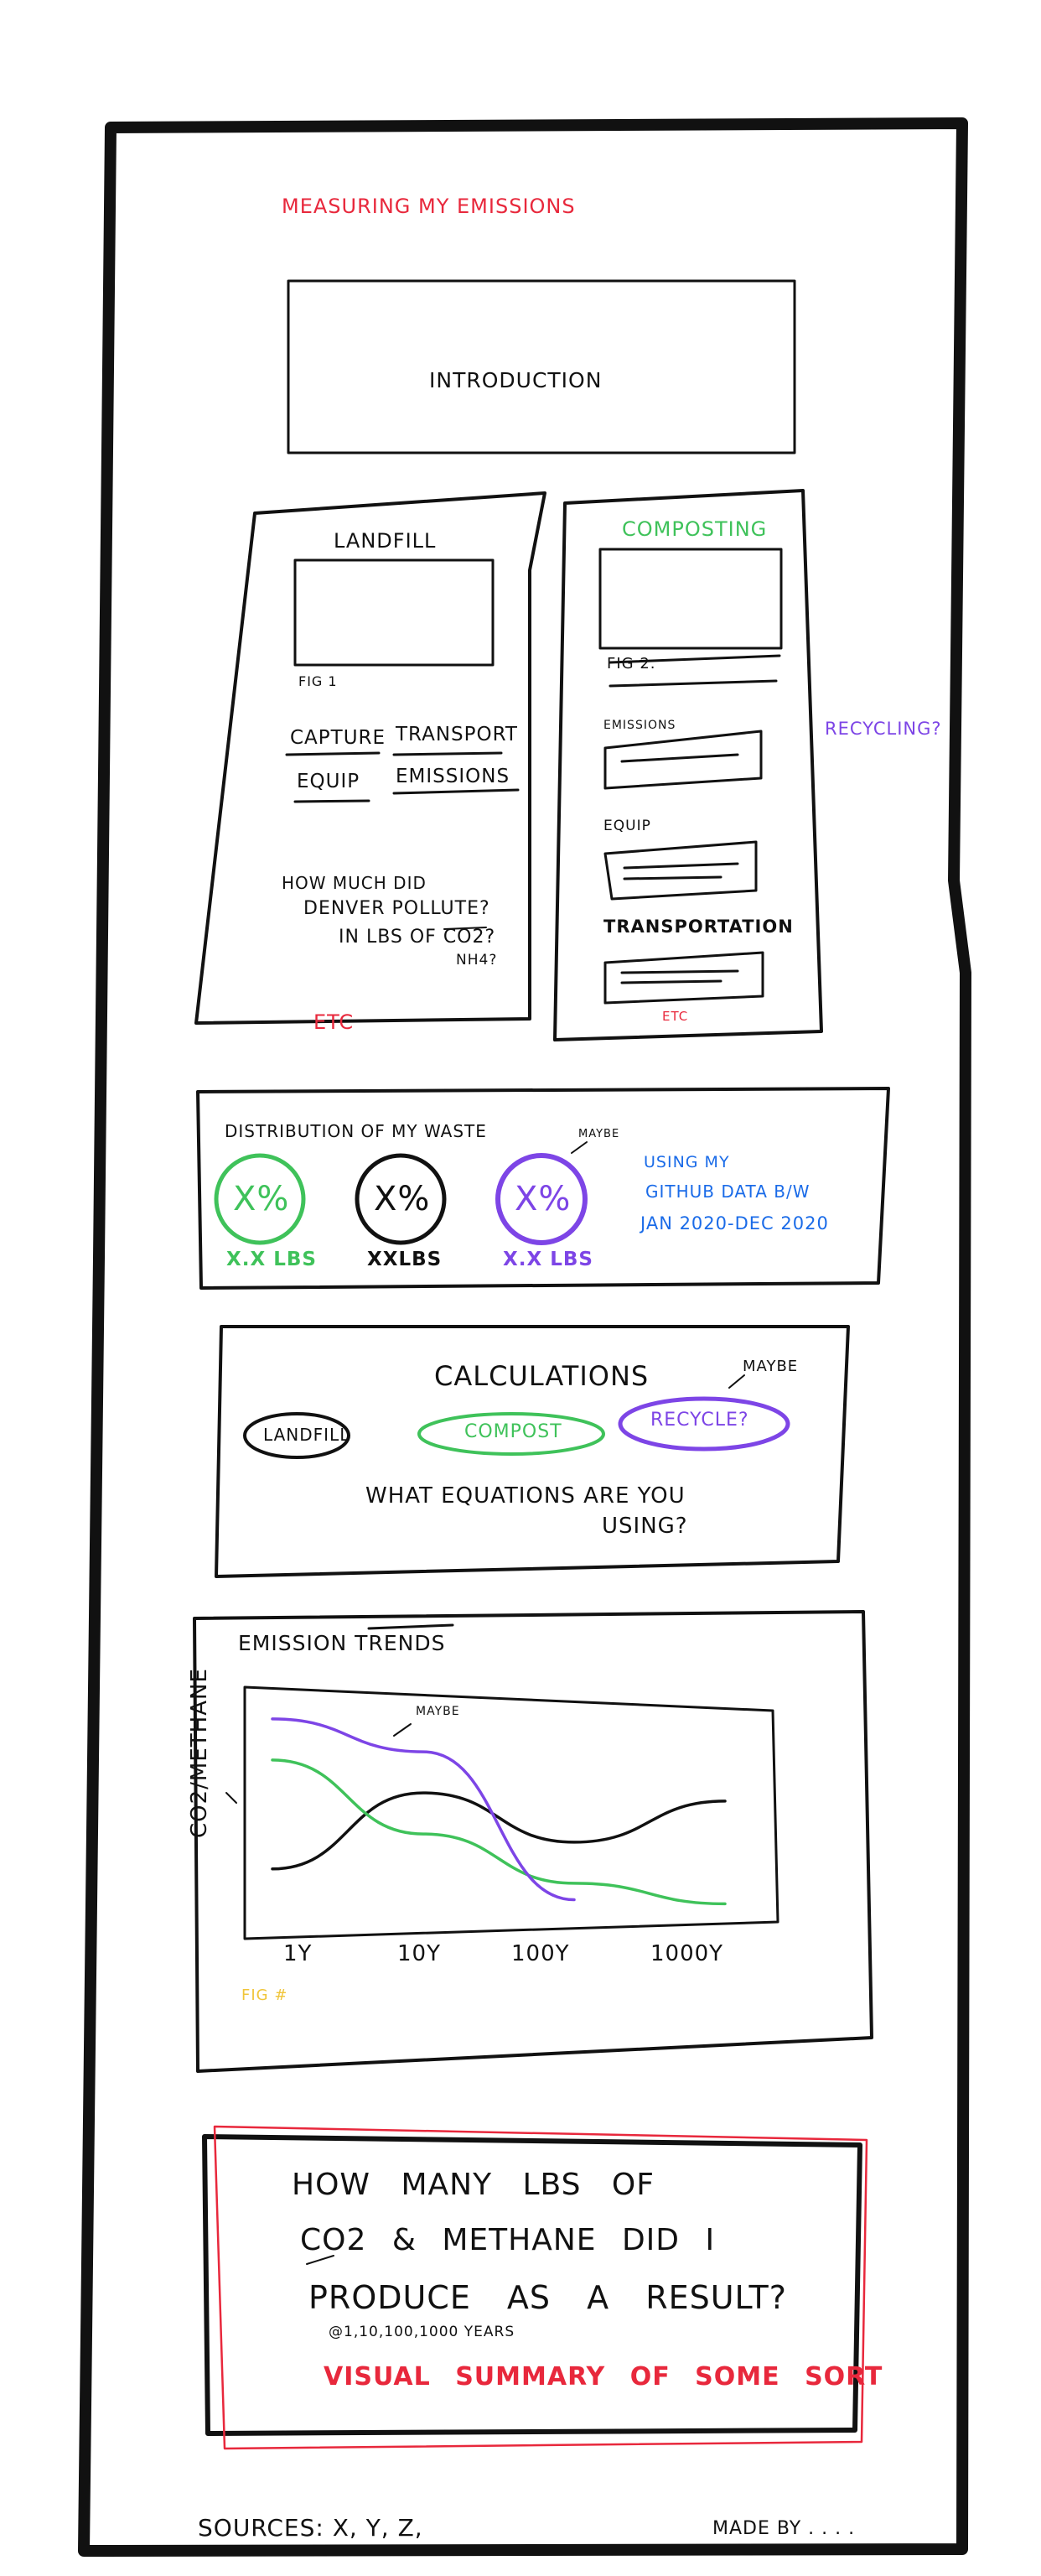 This screenshot has width=1041, height=2576. What do you see at coordinates (645, 1526) in the screenshot?
I see `calc-question-2: USING?` at bounding box center [645, 1526].